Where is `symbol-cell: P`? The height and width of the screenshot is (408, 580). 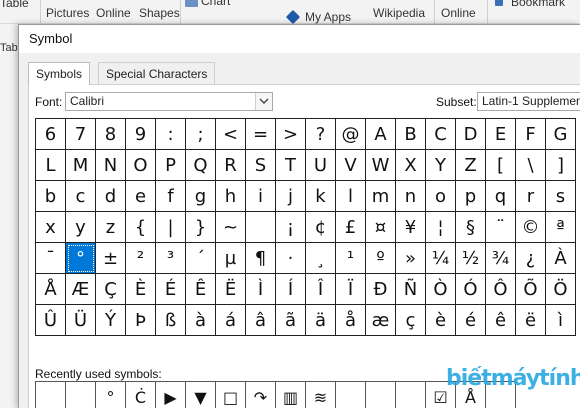 symbol-cell: P is located at coordinates (171, 165).